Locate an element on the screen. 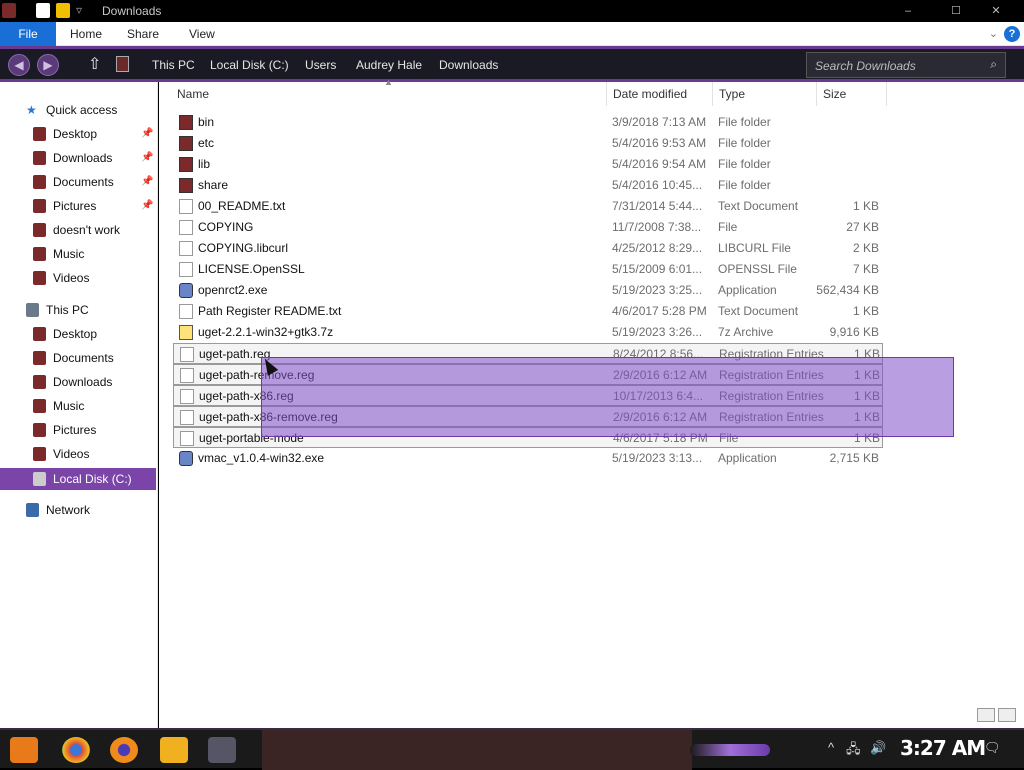 The width and height of the screenshot is (1024, 770). file-row: bin 3/9/2018 7:13 AM File folder is located at coordinates (528, 122).